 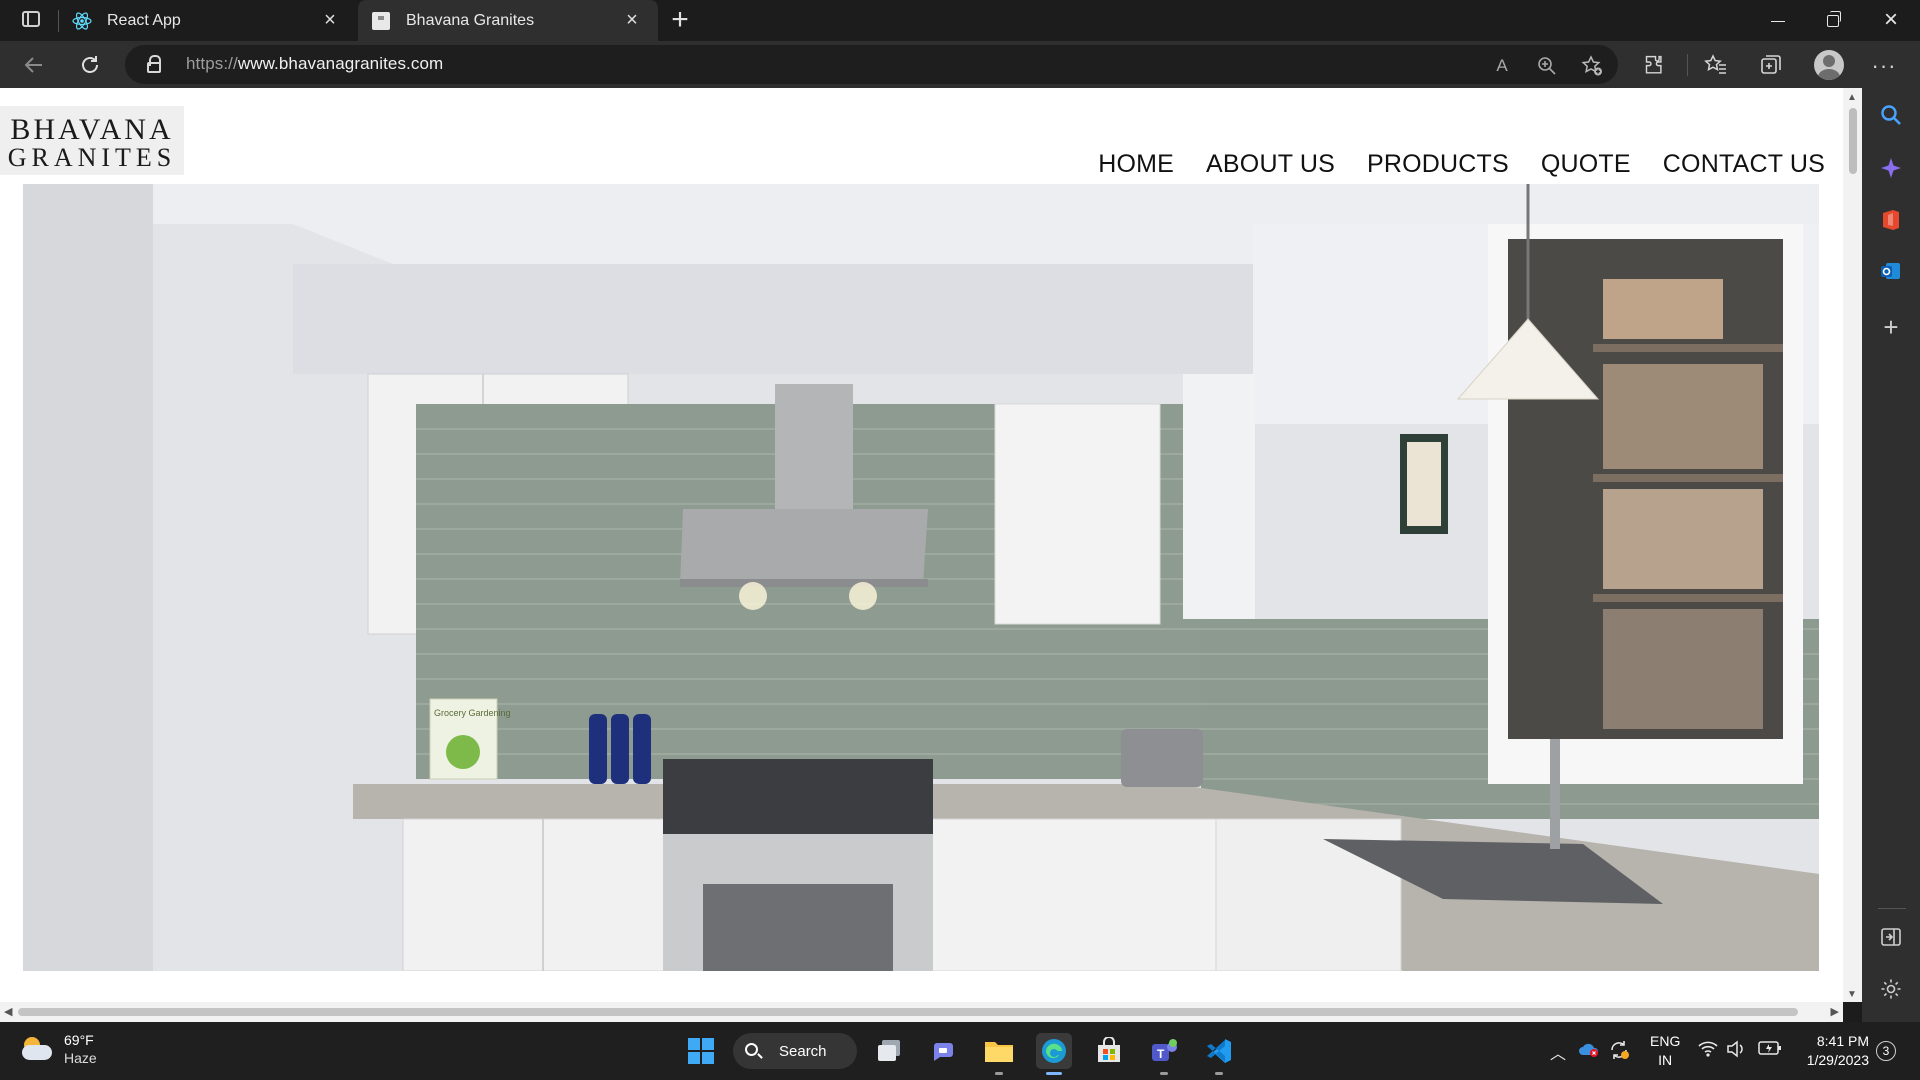 I want to click on volume-icon, so click(x=1736, y=1051).